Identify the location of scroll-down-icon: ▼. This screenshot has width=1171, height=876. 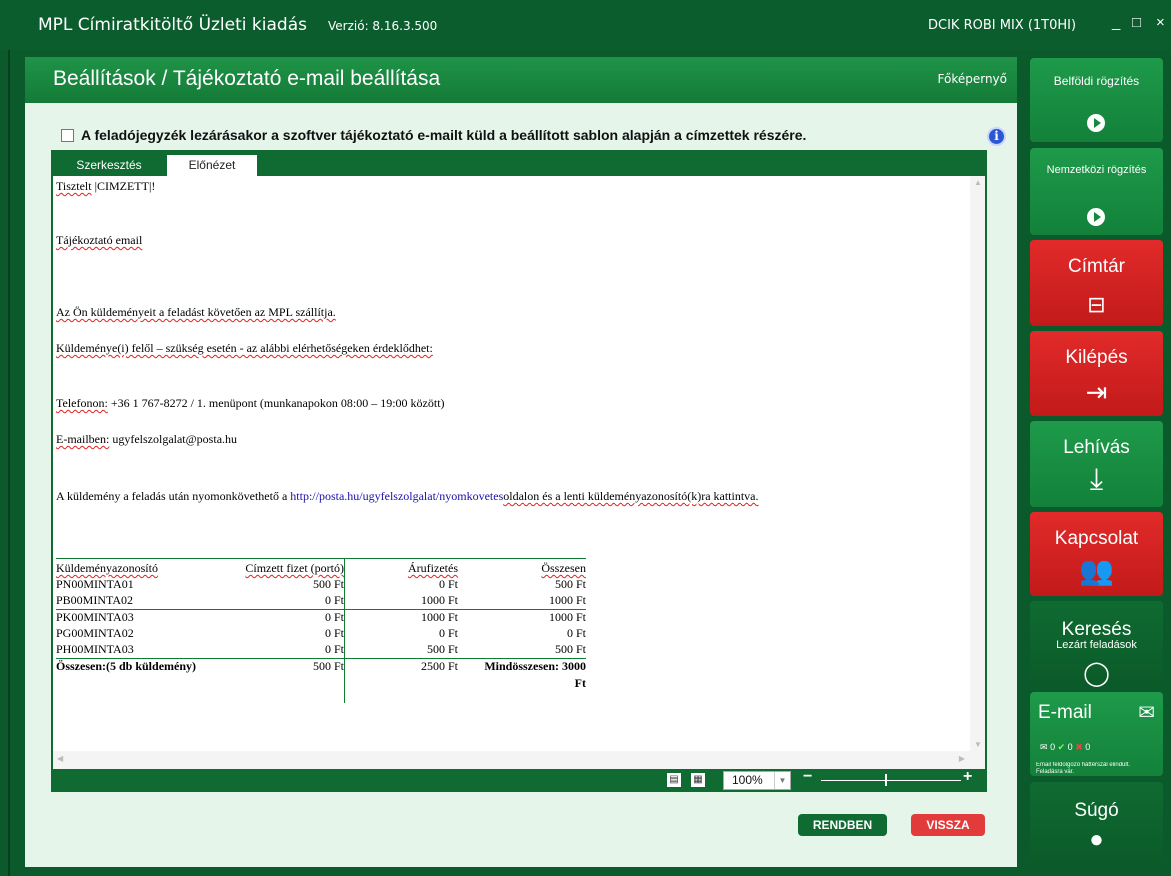
(978, 744).